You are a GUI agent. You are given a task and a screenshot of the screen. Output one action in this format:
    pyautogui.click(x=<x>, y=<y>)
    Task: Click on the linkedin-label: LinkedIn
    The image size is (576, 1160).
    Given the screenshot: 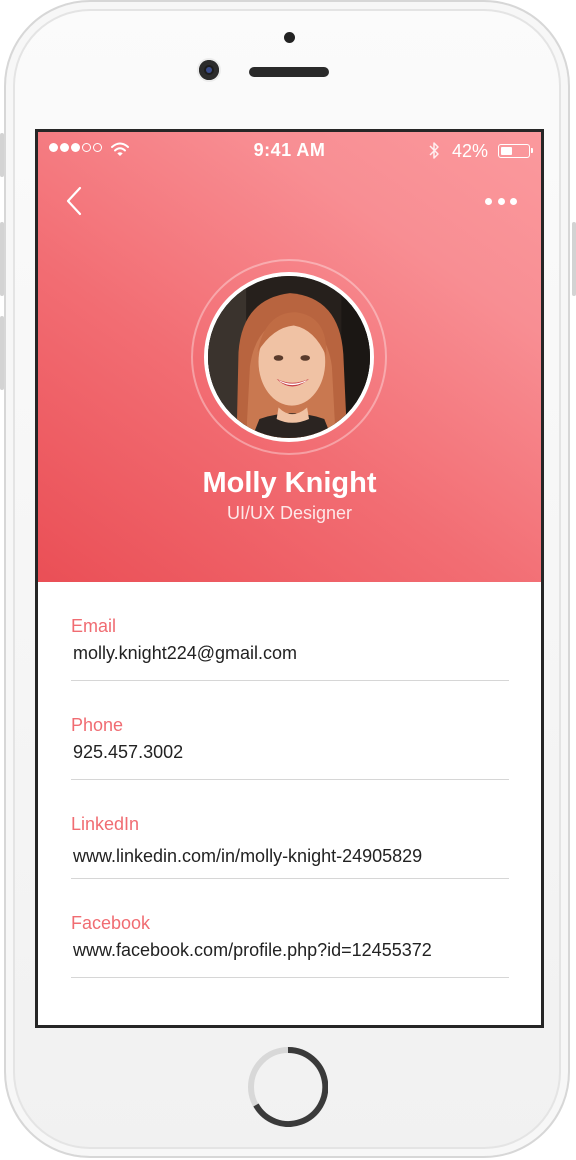 What is the action you would take?
    pyautogui.click(x=105, y=824)
    